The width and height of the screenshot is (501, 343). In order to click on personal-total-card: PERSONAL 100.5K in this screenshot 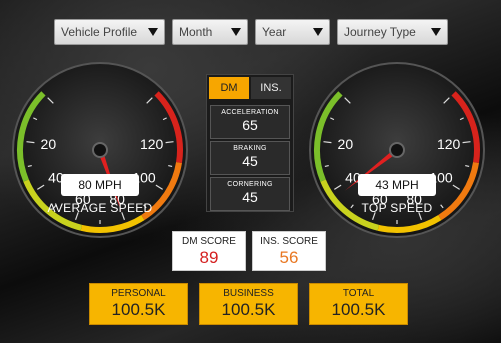, I will do `click(138, 304)`.